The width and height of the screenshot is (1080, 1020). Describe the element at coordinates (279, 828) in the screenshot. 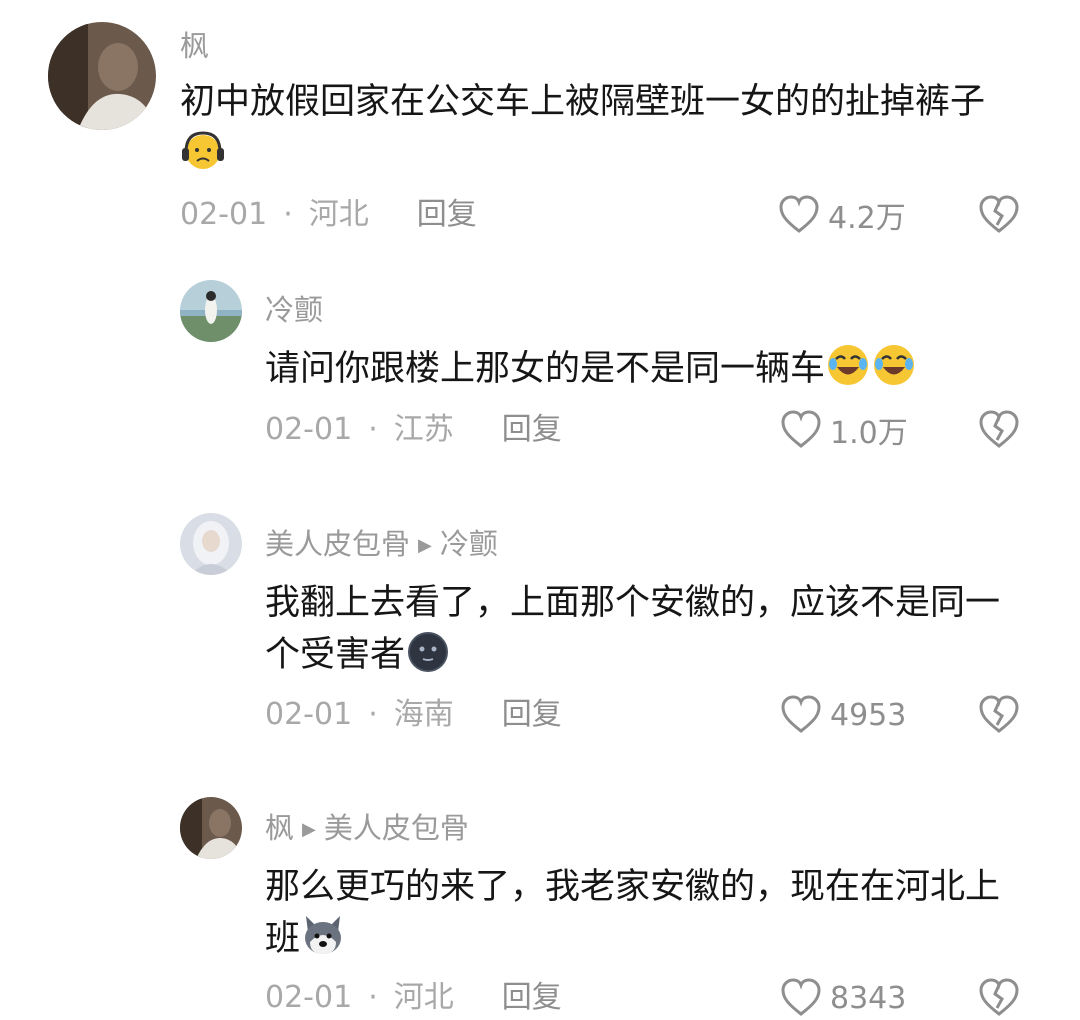

I see `username-link: 枫` at that location.